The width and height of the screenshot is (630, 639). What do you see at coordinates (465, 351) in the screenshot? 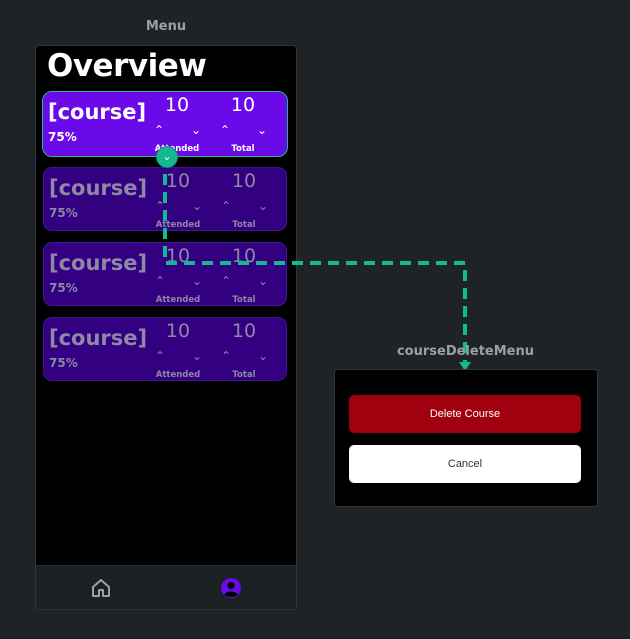
I see `frame-label-course-delete-menu: courseDeleteMenu` at bounding box center [465, 351].